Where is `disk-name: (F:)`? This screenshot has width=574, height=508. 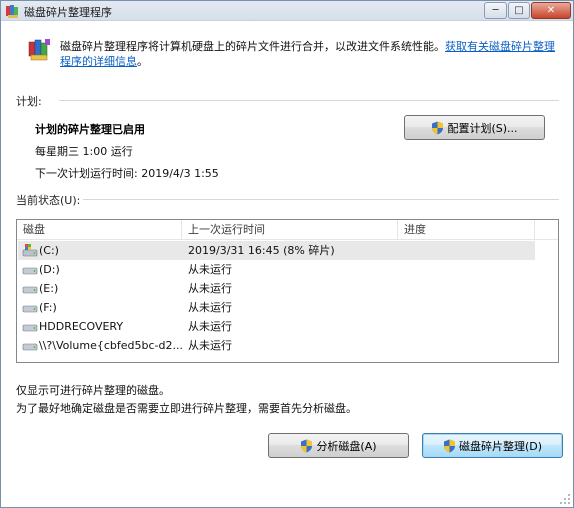
disk-name: (F:) is located at coordinates (48, 307).